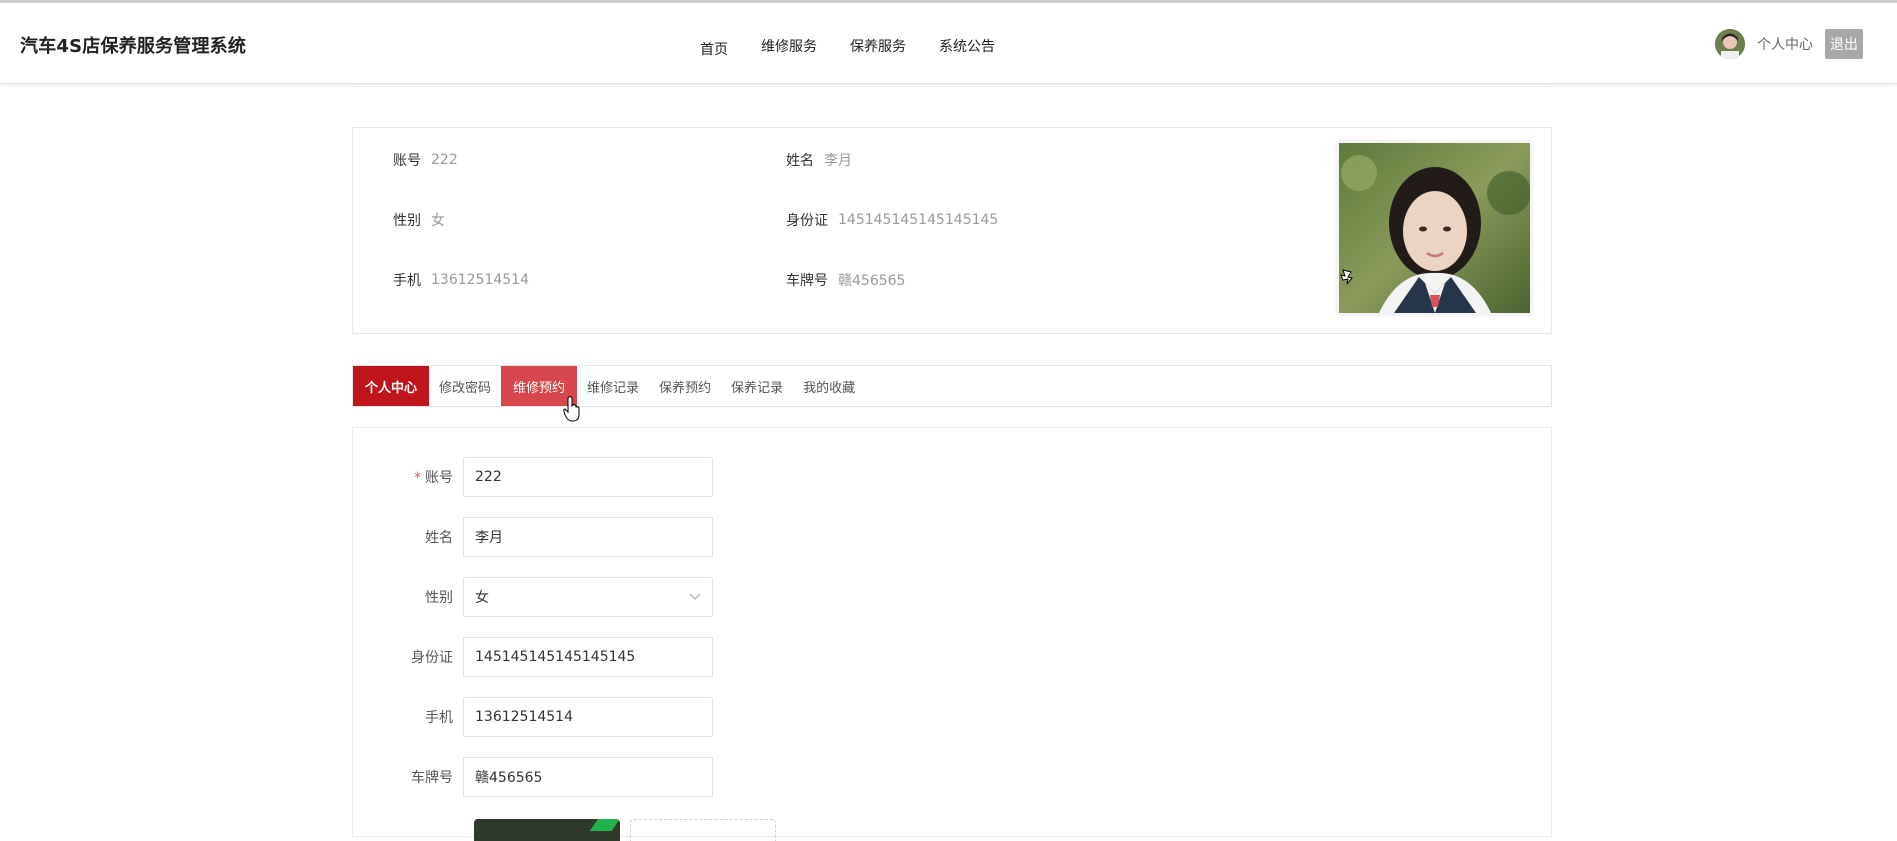 This screenshot has height=841, width=1897. Describe the element at coordinates (800, 161) in the screenshot. I see `info-label: 姓名` at that location.